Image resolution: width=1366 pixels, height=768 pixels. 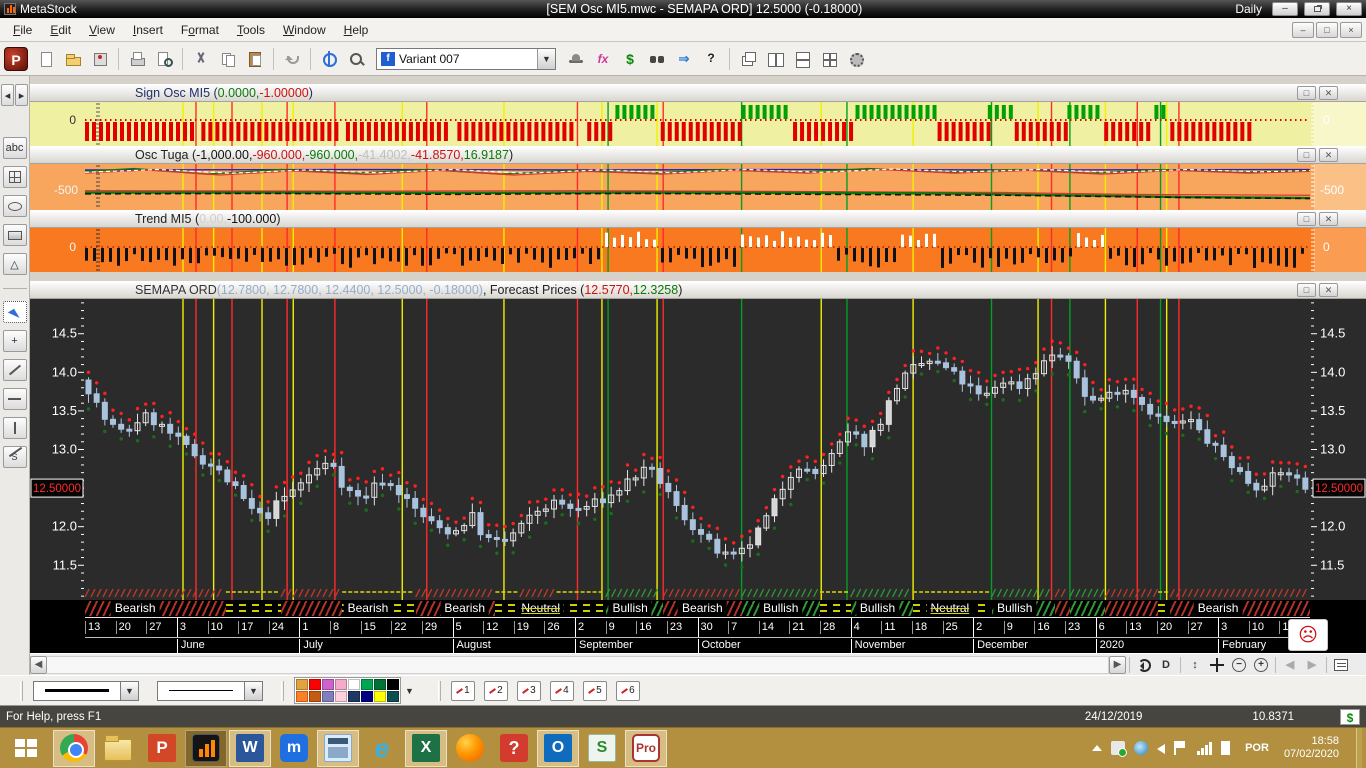 I want to click on tile-grid-button, so click(x=829, y=59).